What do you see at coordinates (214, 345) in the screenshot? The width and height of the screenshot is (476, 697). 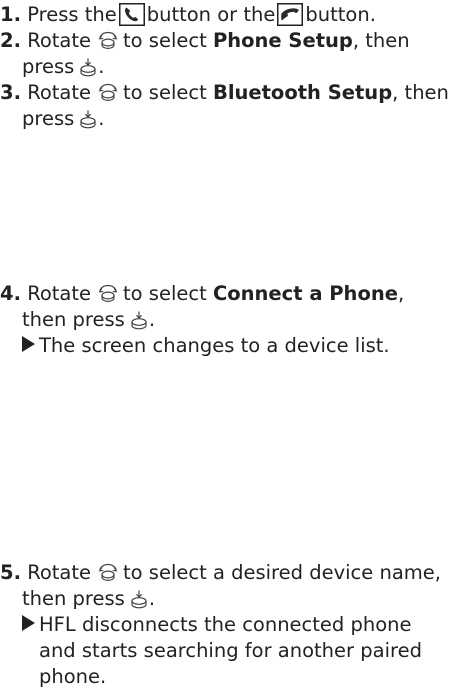 I see `result-text: The screen changes to a device list.` at bounding box center [214, 345].